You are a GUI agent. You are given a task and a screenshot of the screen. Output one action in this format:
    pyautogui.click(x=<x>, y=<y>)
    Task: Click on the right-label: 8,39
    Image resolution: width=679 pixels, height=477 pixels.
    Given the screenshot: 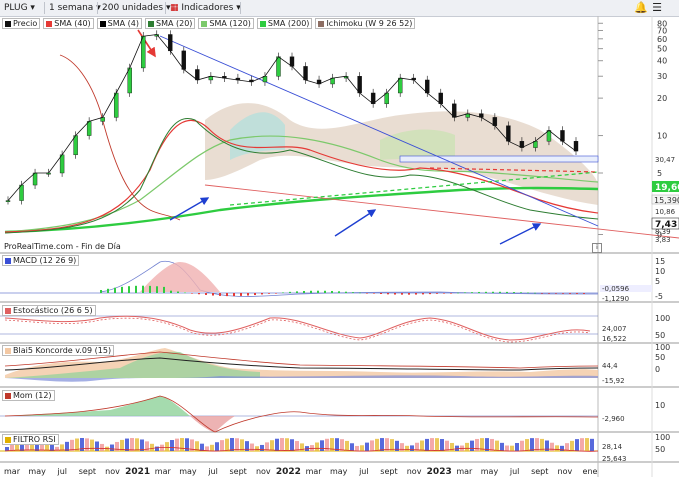 What is the action you would take?
    pyautogui.click(x=663, y=232)
    